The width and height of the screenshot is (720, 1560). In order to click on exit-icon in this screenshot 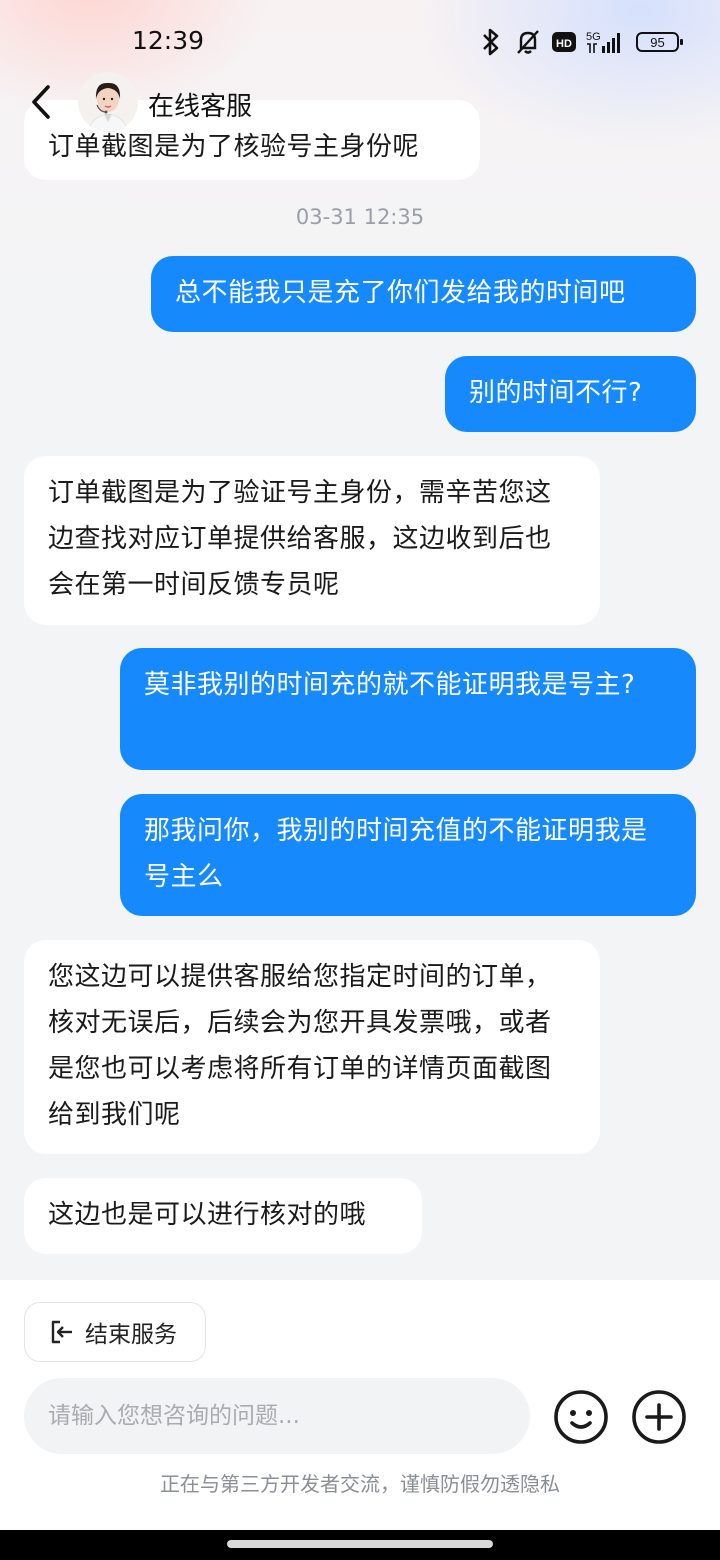, I will do `click(61, 1332)`.